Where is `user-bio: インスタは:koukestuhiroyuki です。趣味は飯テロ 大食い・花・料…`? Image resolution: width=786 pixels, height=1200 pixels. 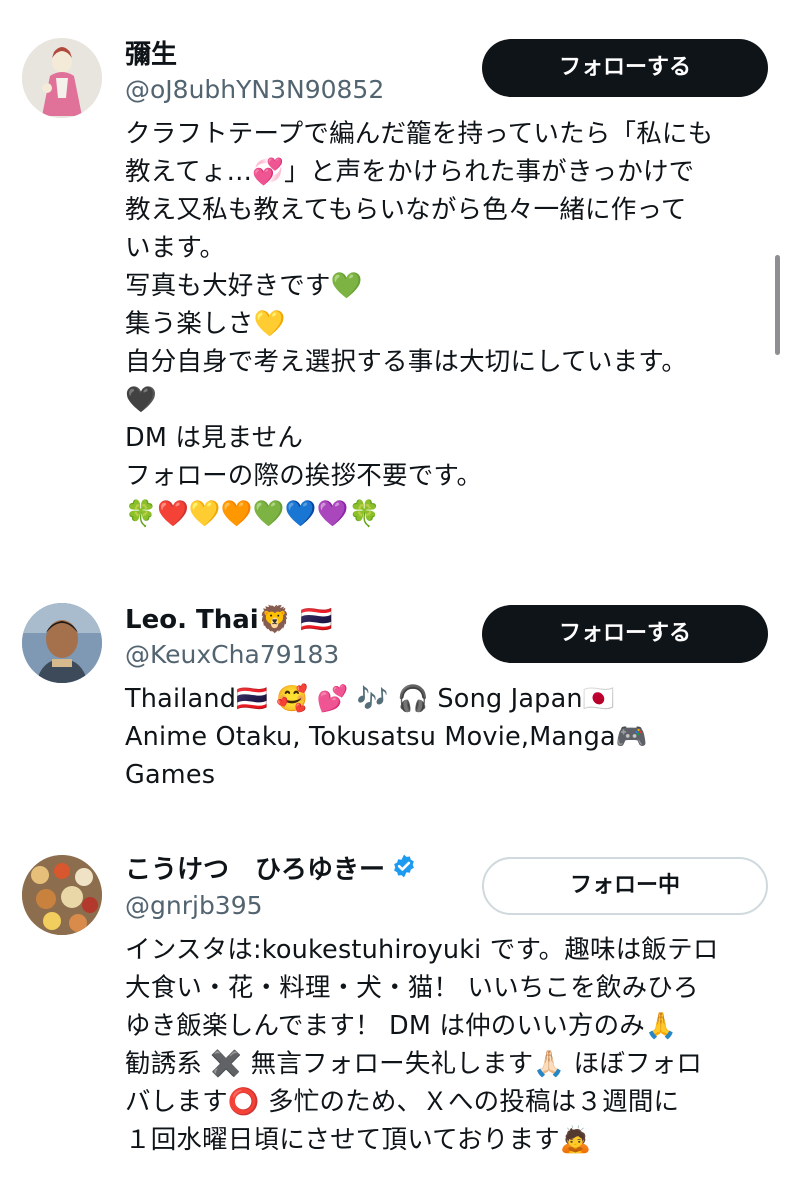
user-bio: インスタは:koukestuhiroyuki です。趣味は飯テロ 大食い・花・料… is located at coordinates (422, 1045).